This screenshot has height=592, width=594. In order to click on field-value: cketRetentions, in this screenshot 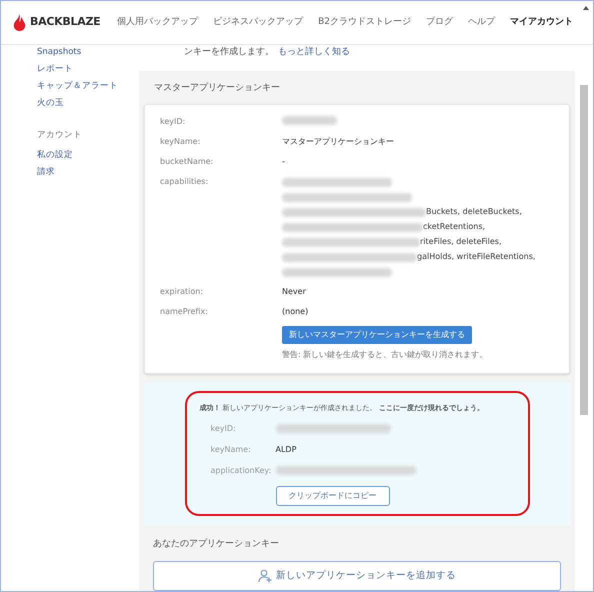, I will do `click(454, 227)`.